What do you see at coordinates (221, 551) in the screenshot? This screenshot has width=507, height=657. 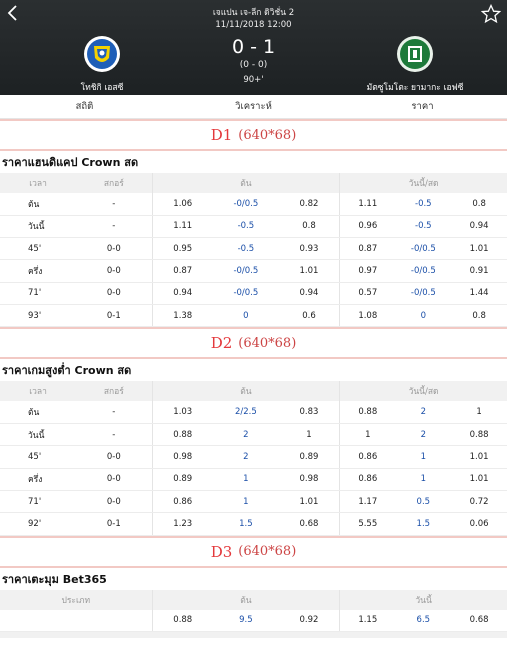 I see `ad-label: D3` at bounding box center [221, 551].